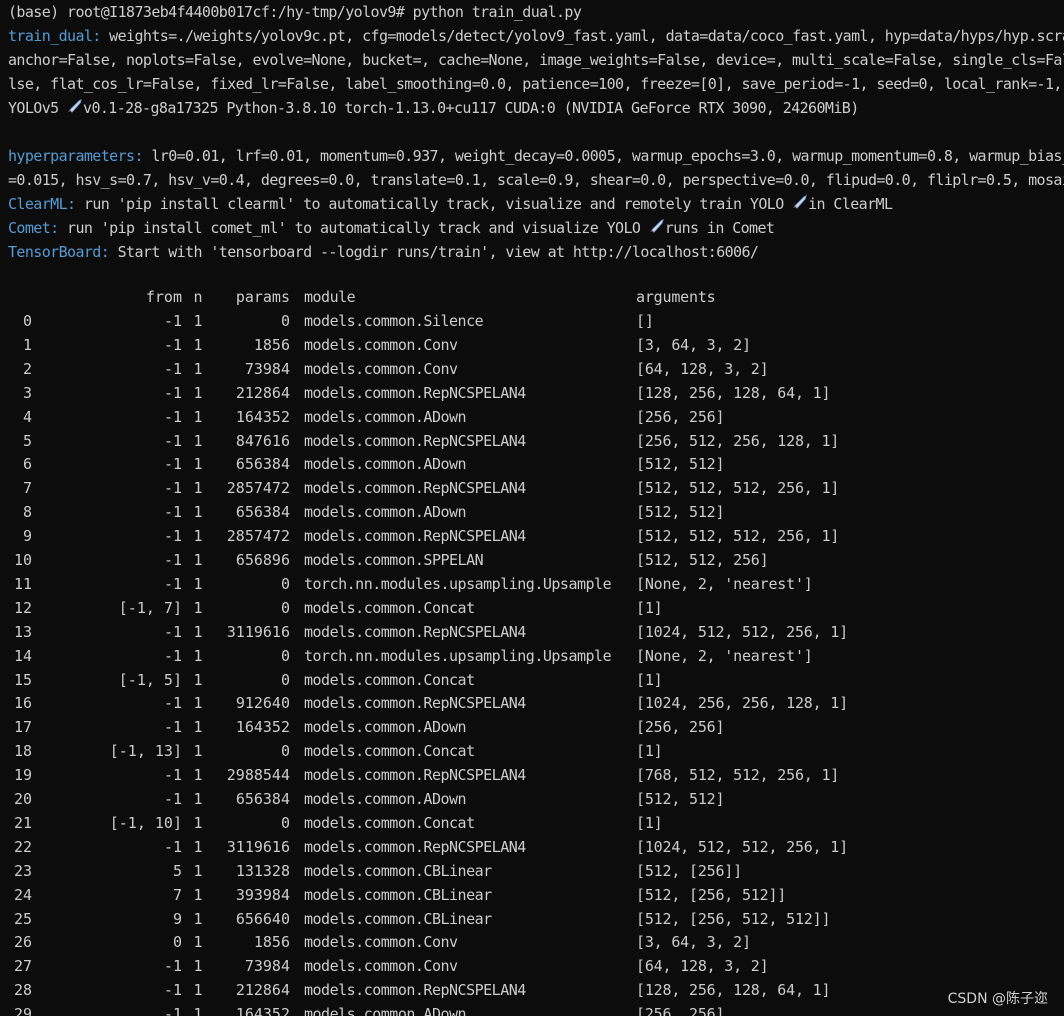 The height and width of the screenshot is (1016, 1064). What do you see at coordinates (22, 822) in the screenshot?
I see `row-index: 21` at bounding box center [22, 822].